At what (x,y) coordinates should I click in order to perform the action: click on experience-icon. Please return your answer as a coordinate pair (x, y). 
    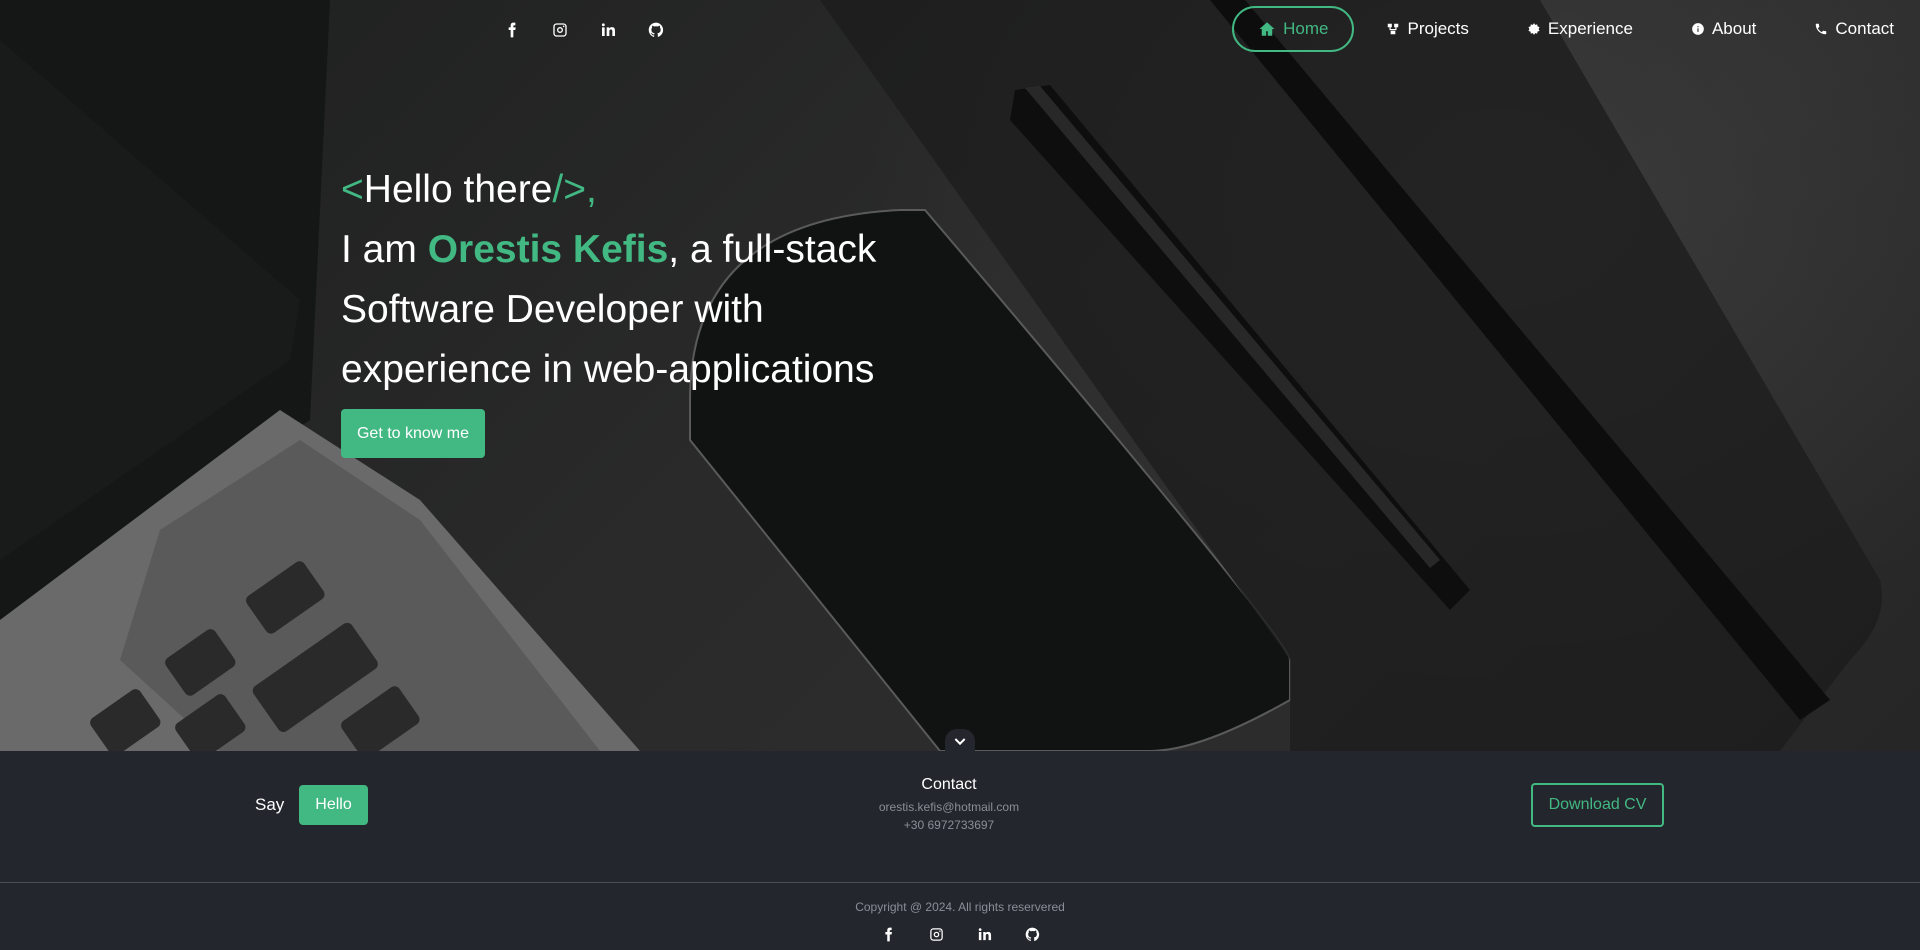
    Looking at the image, I should click on (1534, 29).